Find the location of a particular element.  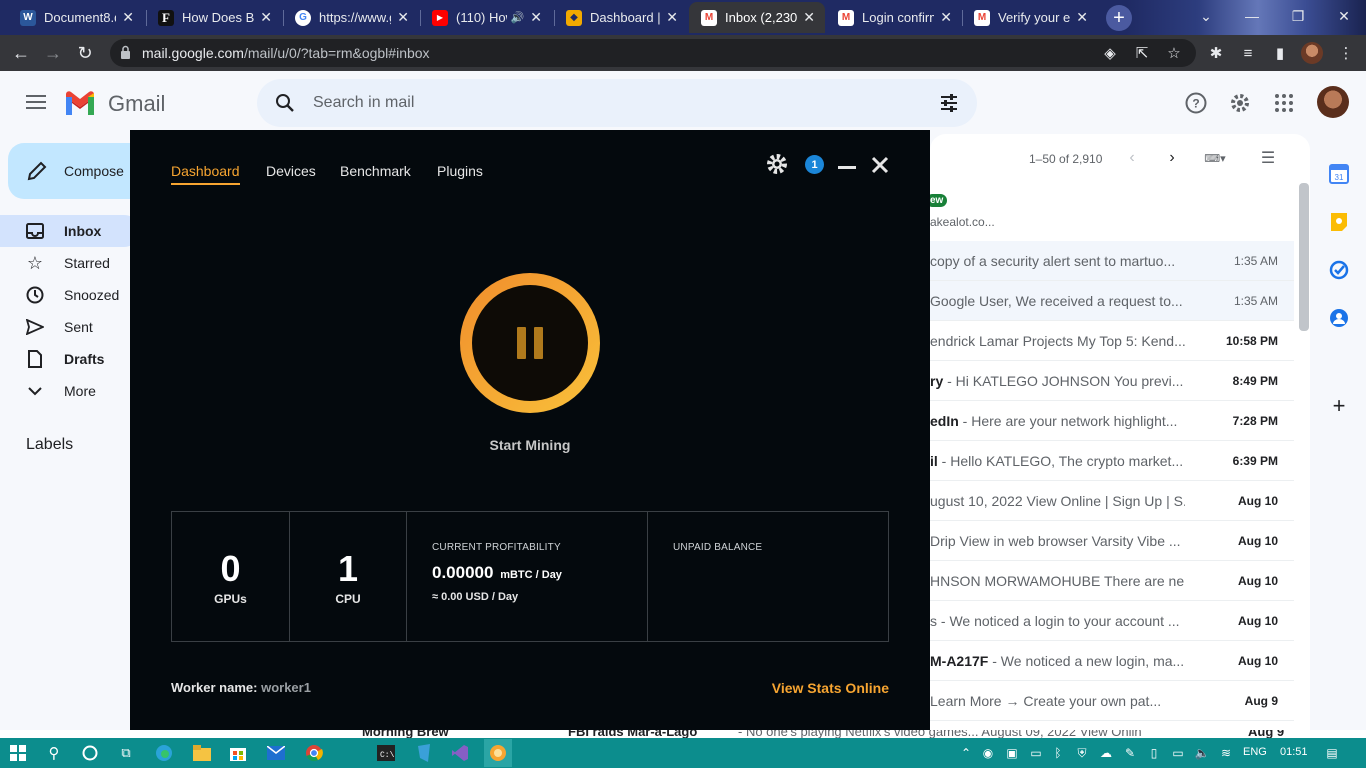

browser-tab: ◆ Dashboard | N ✕ is located at coordinates (621, 17).